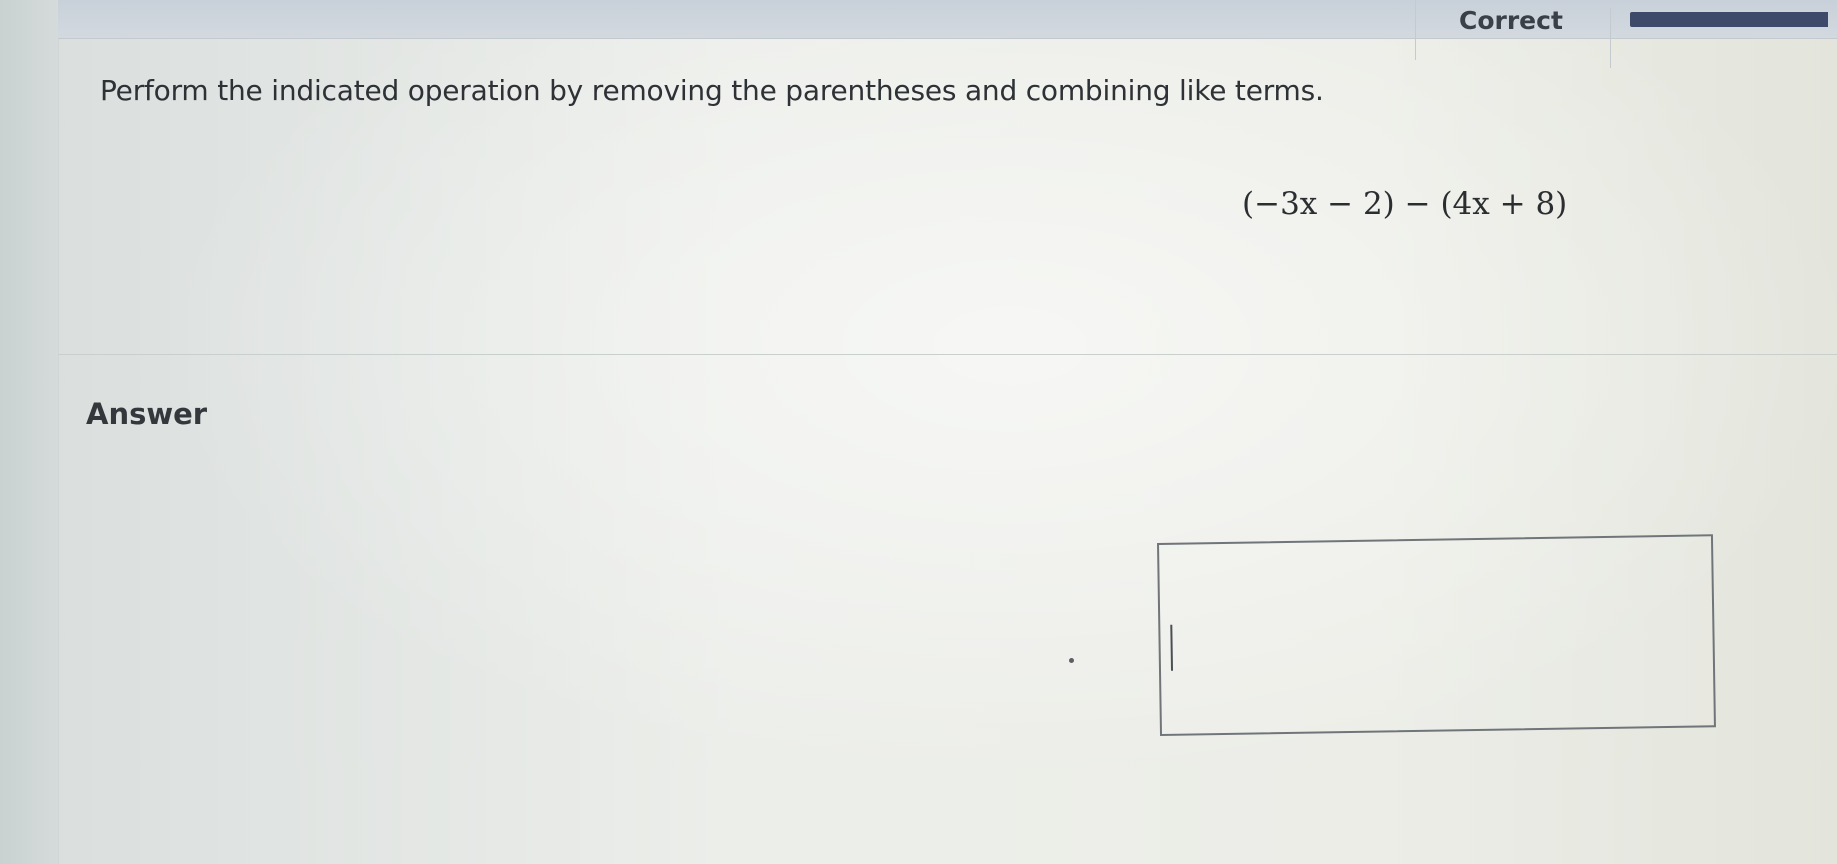 This screenshot has height=864, width=1837. Describe the element at coordinates (29, 432) in the screenshot. I see `left-sidebar-strip` at that location.